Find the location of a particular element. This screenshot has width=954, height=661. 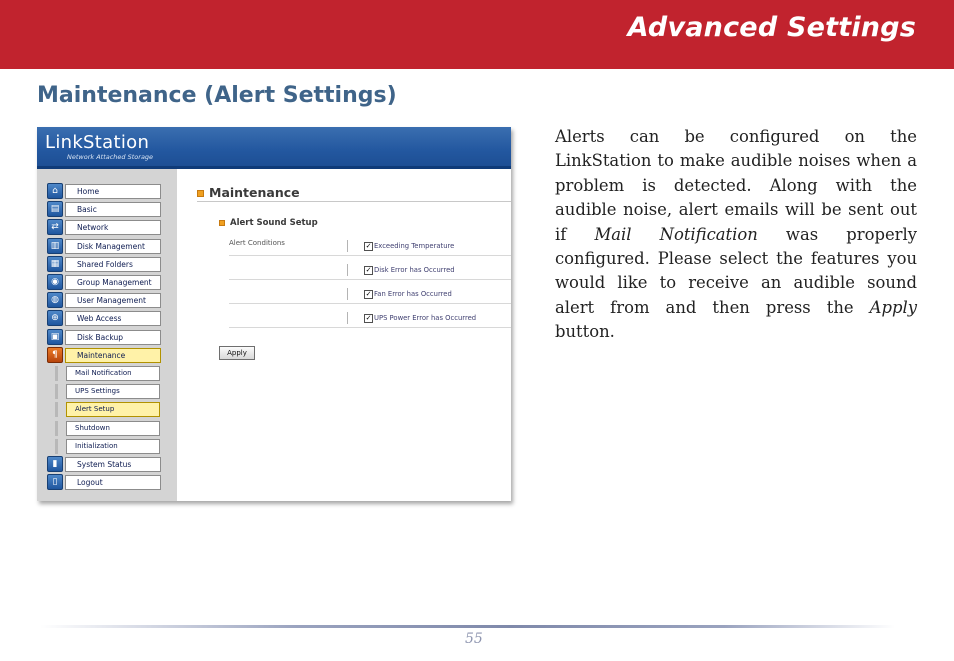

sidebar-item-group-management: Group Management is located at coordinates (113, 282).